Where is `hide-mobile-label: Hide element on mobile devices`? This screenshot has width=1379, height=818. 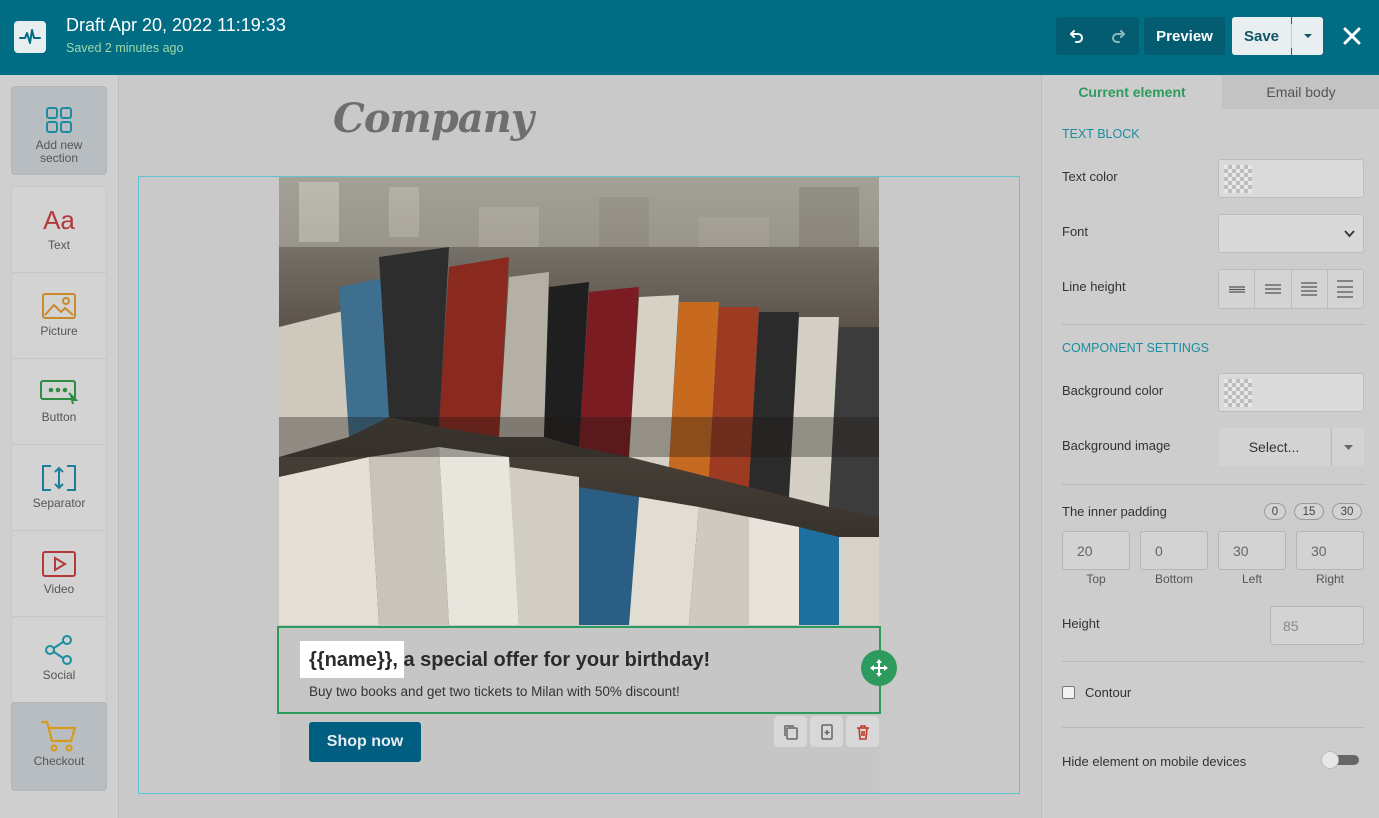 hide-mobile-label: Hide element on mobile devices is located at coordinates (1154, 761).